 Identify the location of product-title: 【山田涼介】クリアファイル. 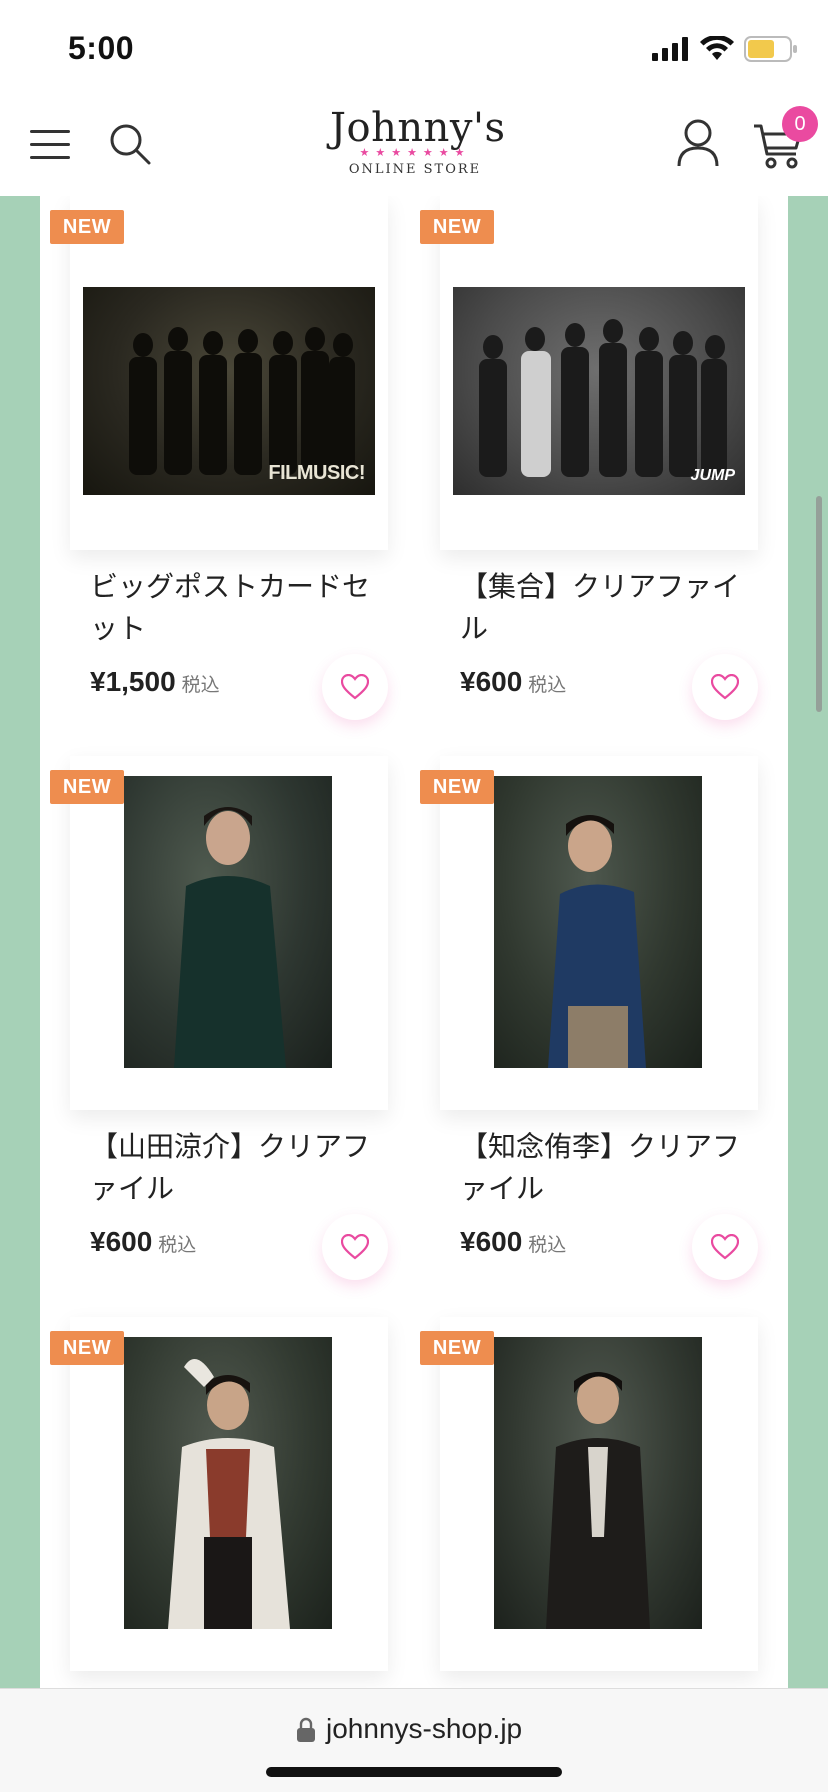
(235, 1168).